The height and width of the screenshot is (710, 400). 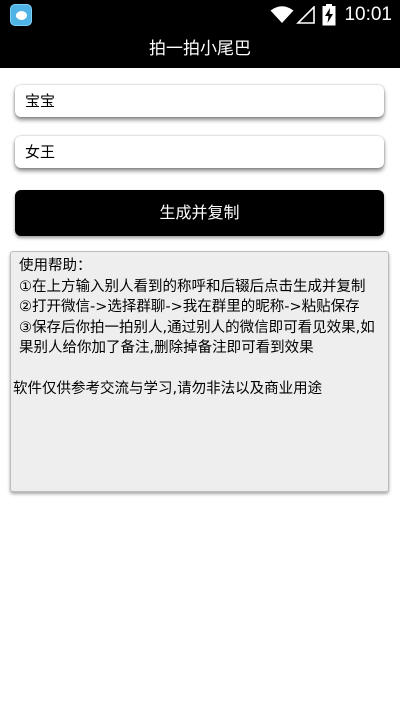 I want to click on help-heading: 使用帮助：, so click(x=55, y=266).